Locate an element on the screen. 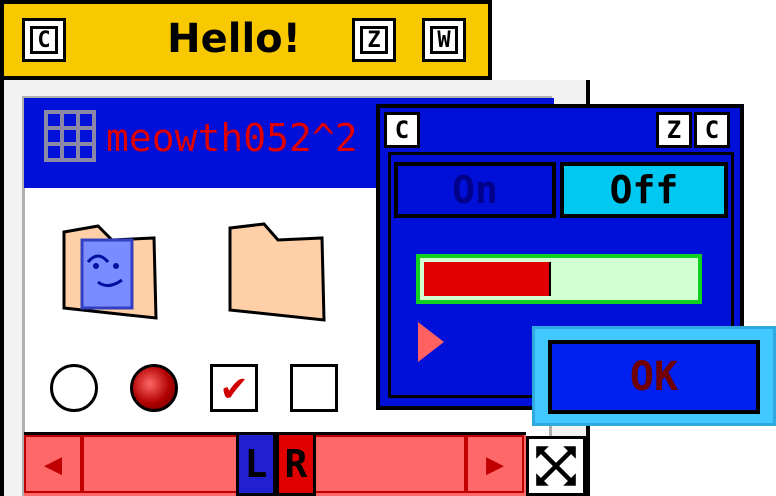  scroll-left-button: ◀ is located at coordinates (53, 464).